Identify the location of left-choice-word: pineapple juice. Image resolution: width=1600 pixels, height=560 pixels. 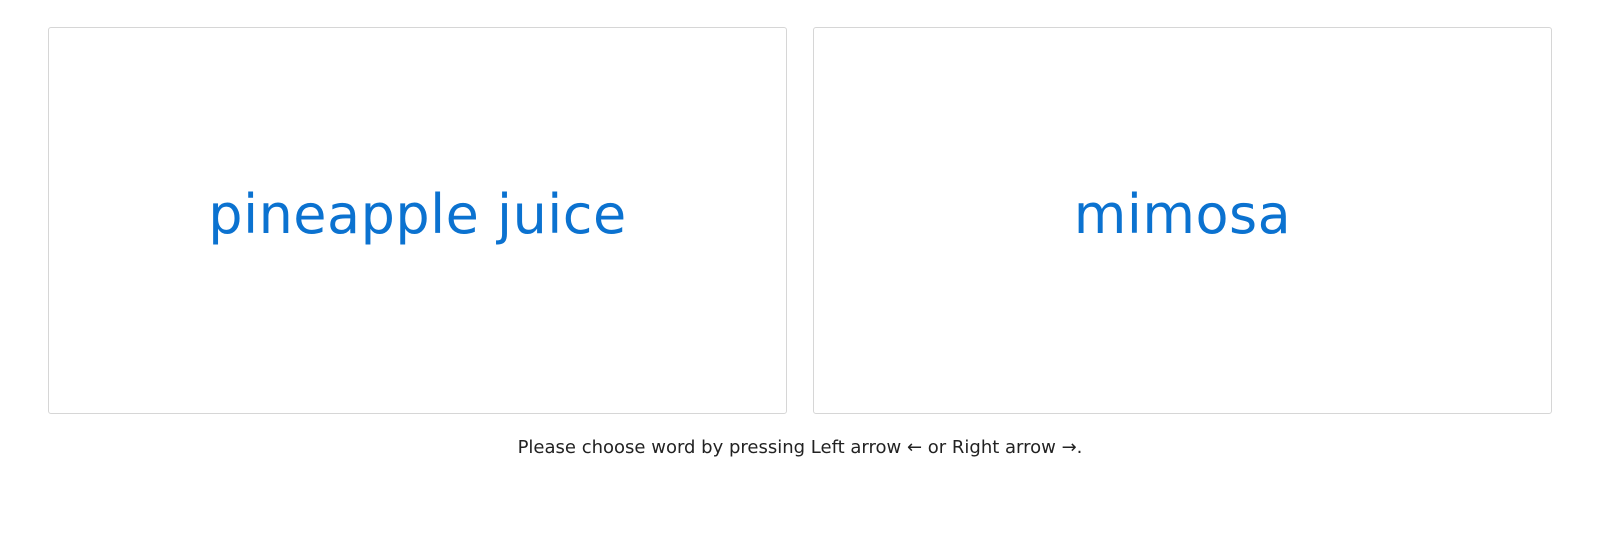
(417, 214).